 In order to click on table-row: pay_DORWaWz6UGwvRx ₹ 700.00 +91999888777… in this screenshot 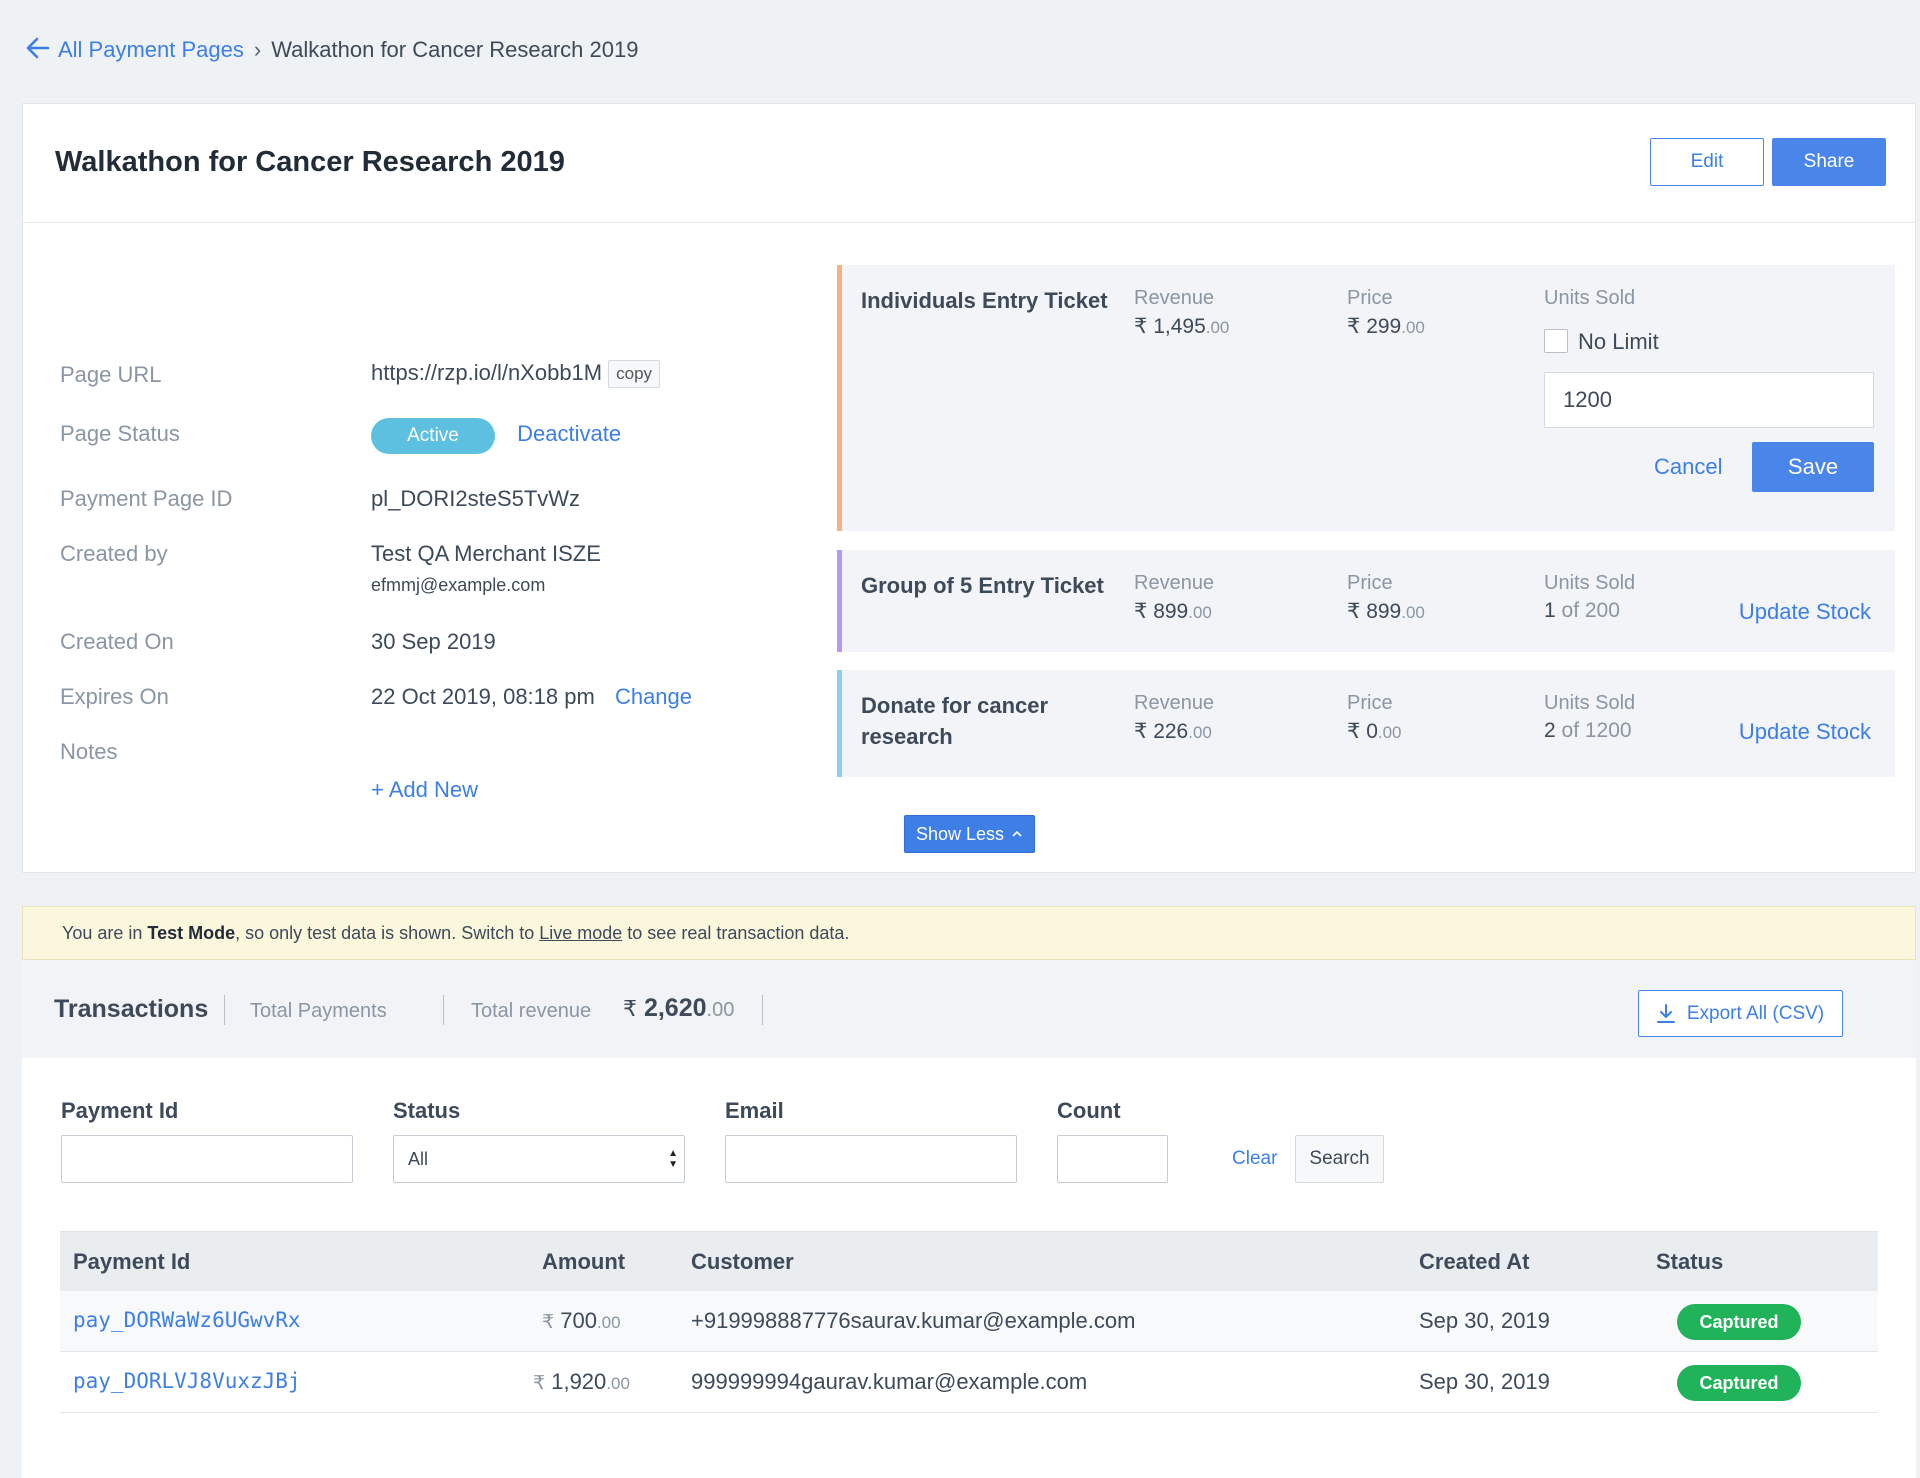, I will do `click(969, 1321)`.